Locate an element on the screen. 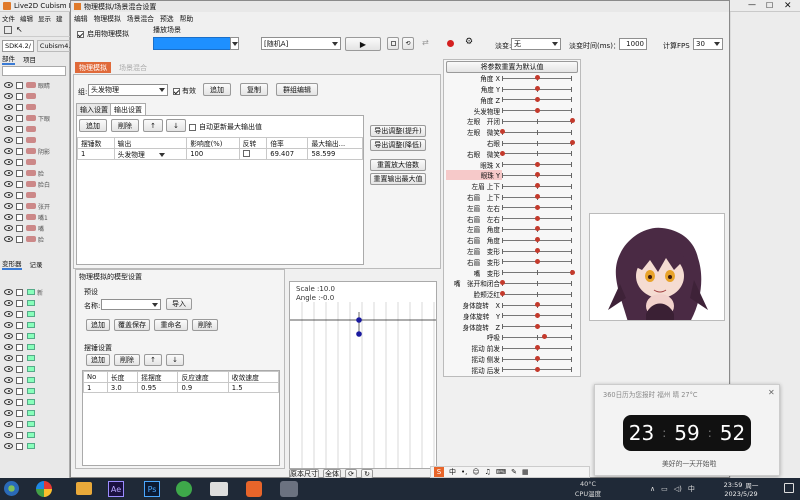  random-select: [随机A] is located at coordinates (301, 43).